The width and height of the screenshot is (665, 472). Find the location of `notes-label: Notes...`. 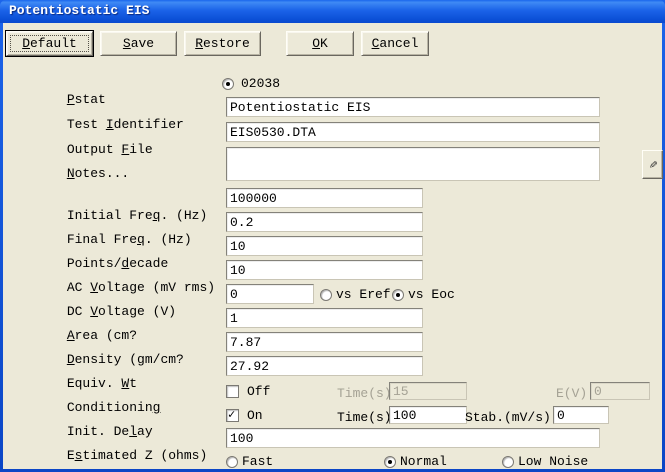

notes-label: Notes... is located at coordinates (98, 173).